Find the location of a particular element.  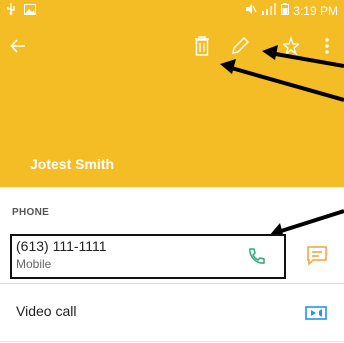

contact-name: Jotest Smith is located at coordinates (72, 164).